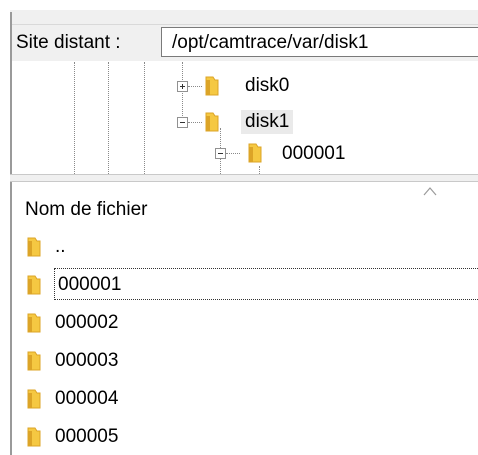 Image resolution: width=478 pixels, height=455 pixels. What do you see at coordinates (87, 360) in the screenshot?
I see `file-name: 000003` at bounding box center [87, 360].